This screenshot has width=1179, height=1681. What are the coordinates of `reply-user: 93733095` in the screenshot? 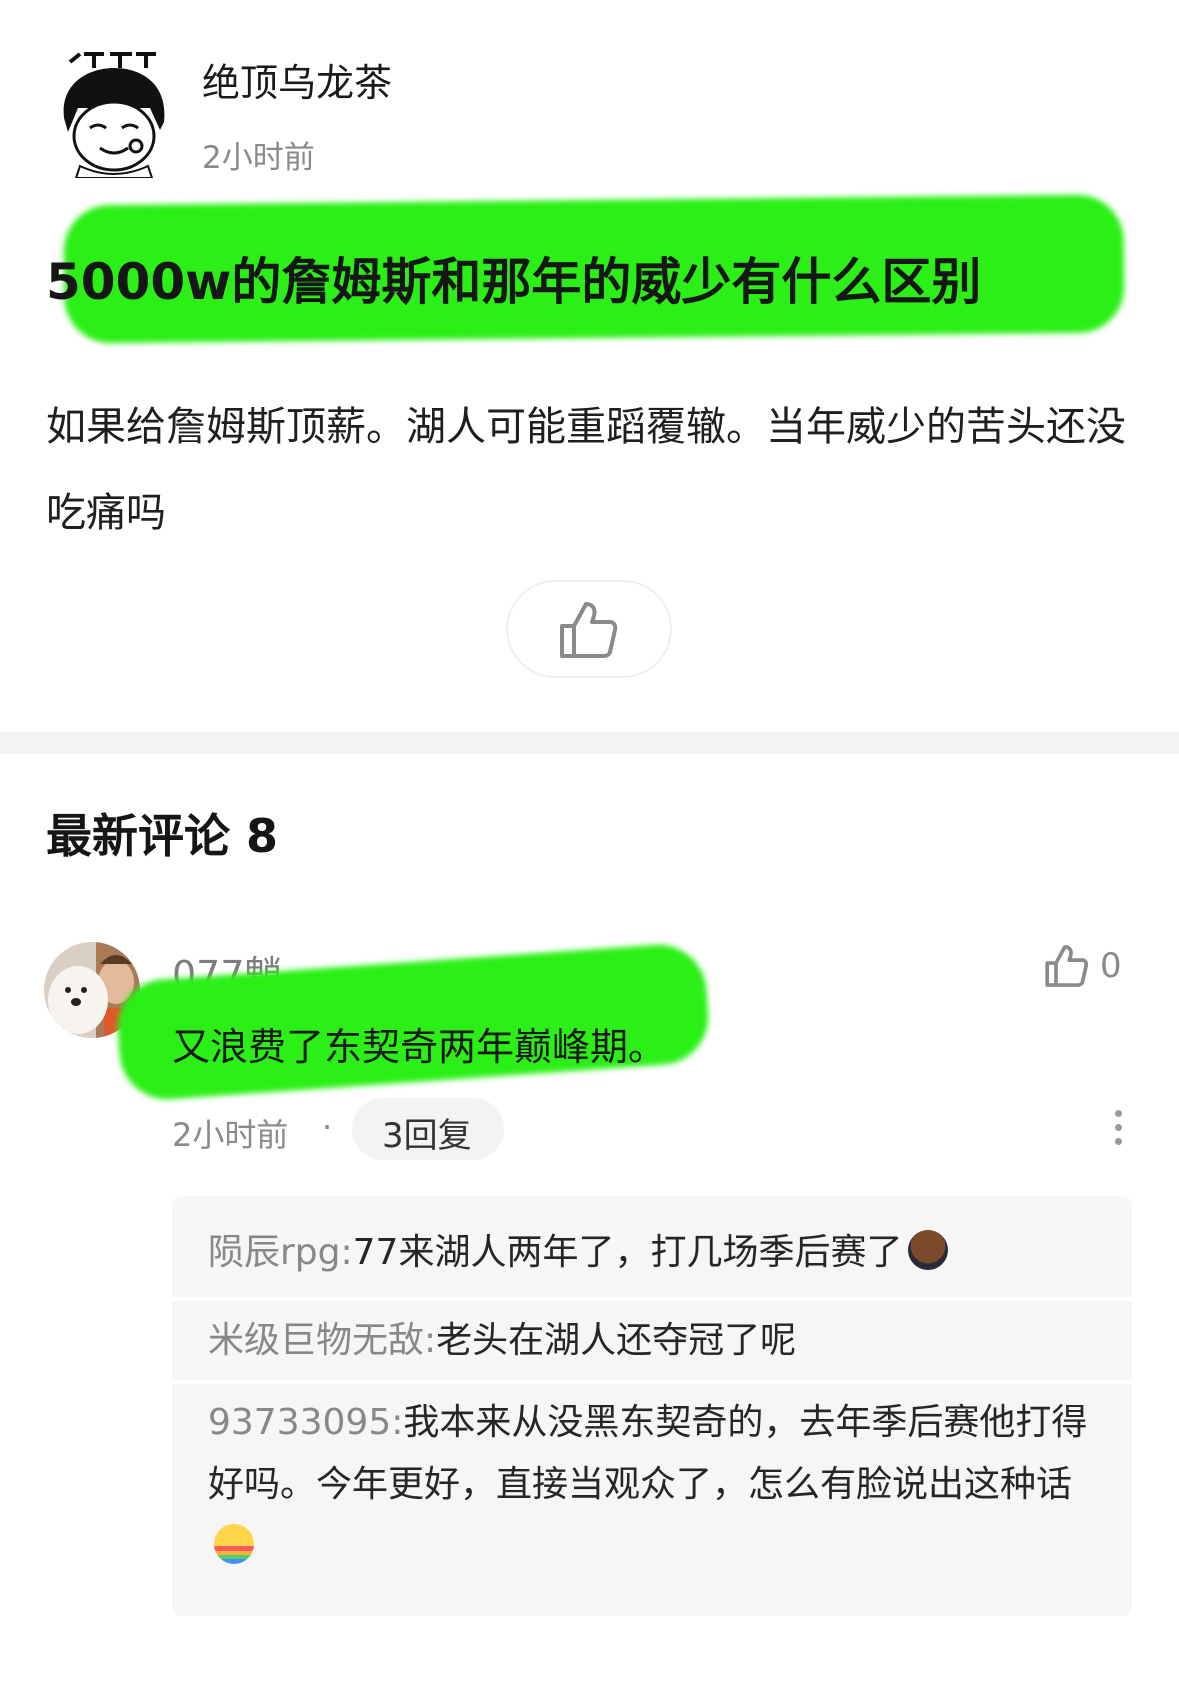 It's located at (299, 1422).